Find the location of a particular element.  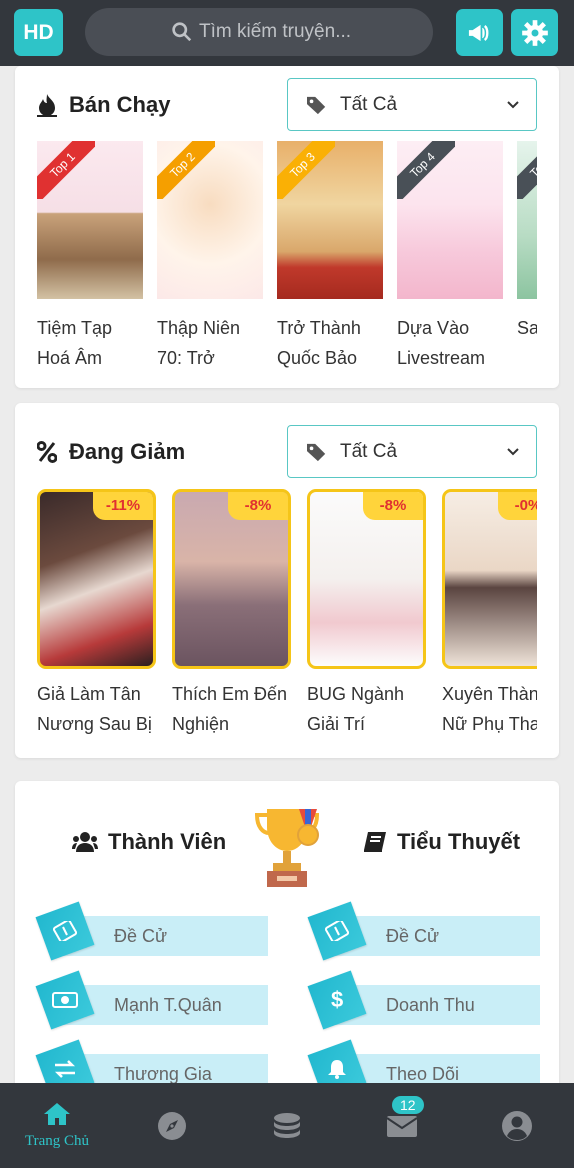

rank-ribbon: Top 4 is located at coordinates (426, 170).